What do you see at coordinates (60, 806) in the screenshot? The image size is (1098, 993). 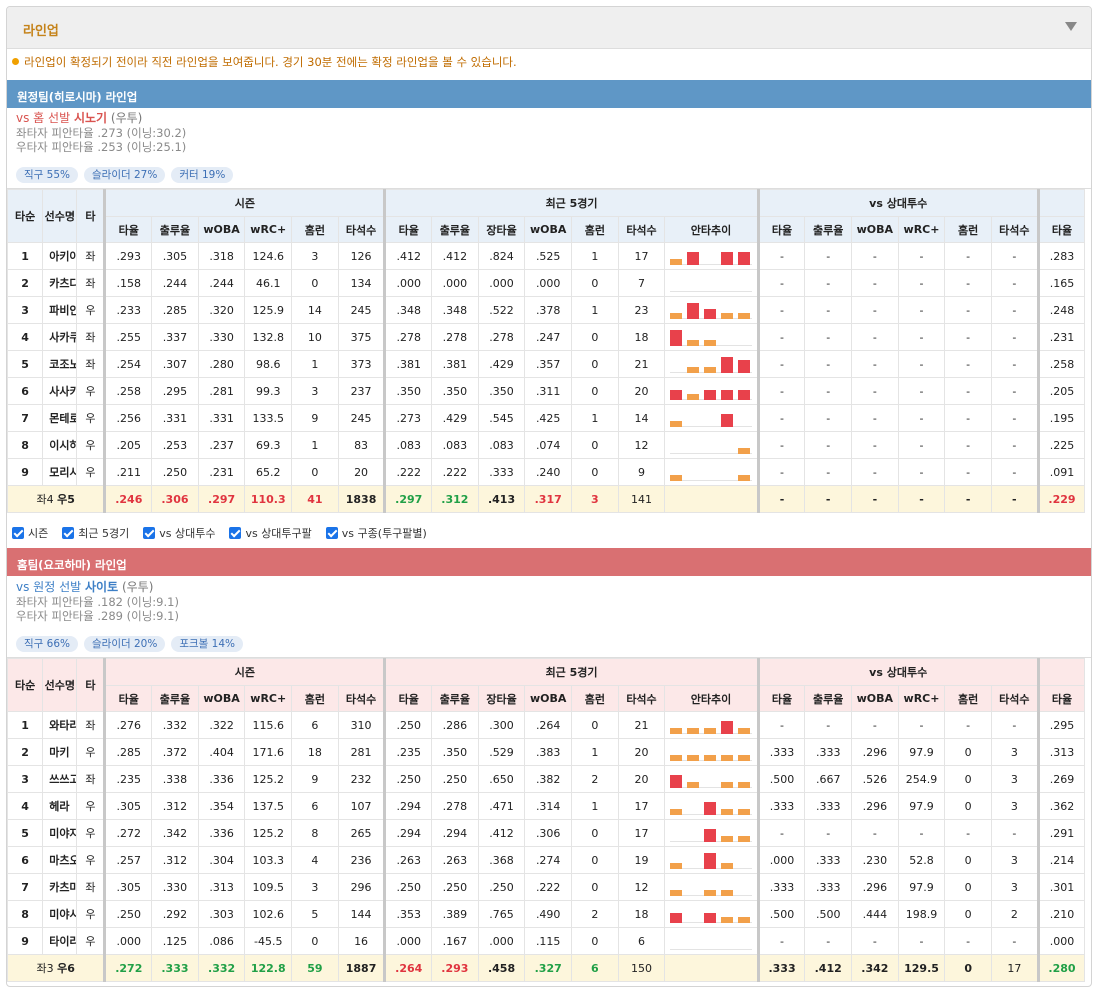 I see `player-name: 헤라` at bounding box center [60, 806].